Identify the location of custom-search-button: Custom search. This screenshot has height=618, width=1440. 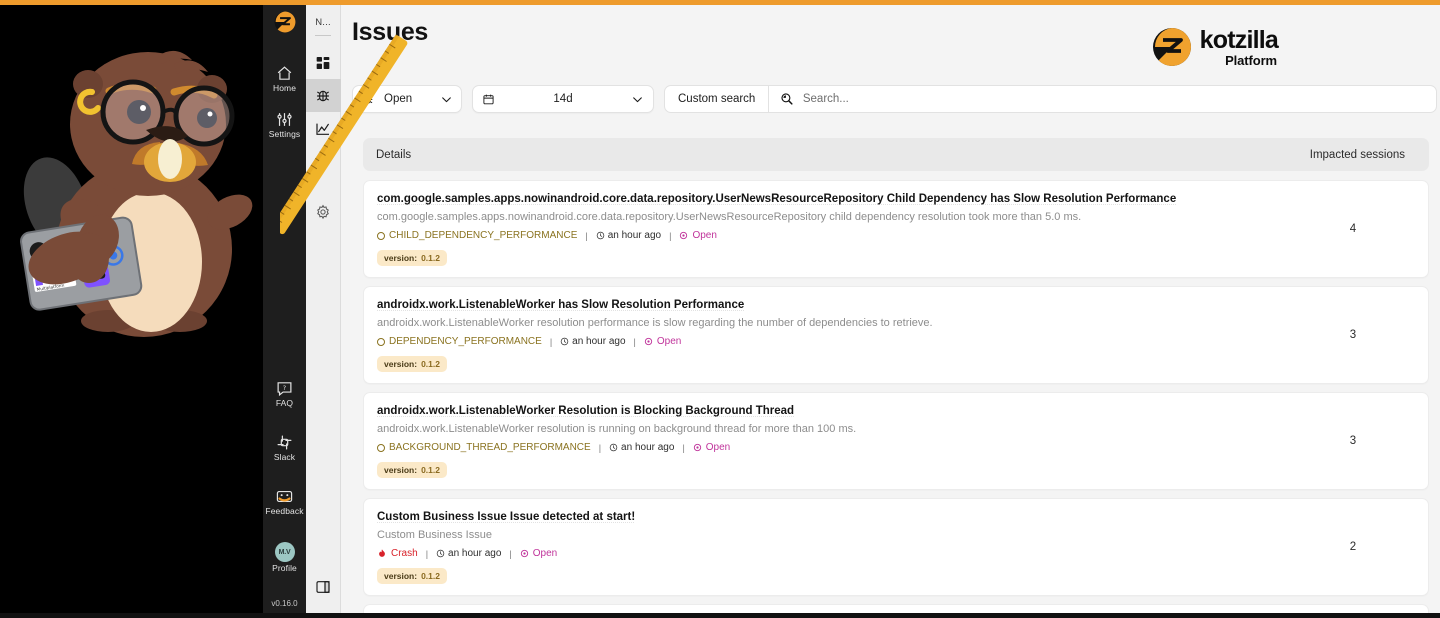
(716, 99).